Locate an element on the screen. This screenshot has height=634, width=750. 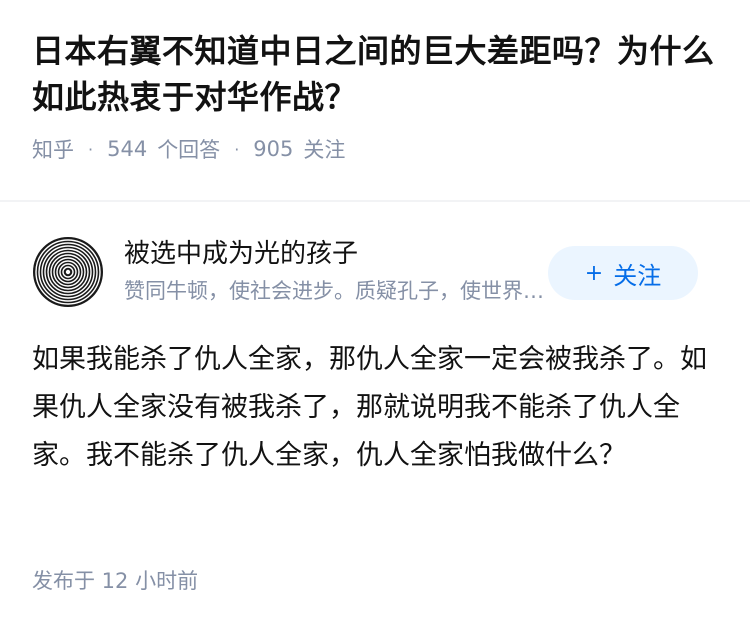
answer-count: 544 is located at coordinates (127, 149).